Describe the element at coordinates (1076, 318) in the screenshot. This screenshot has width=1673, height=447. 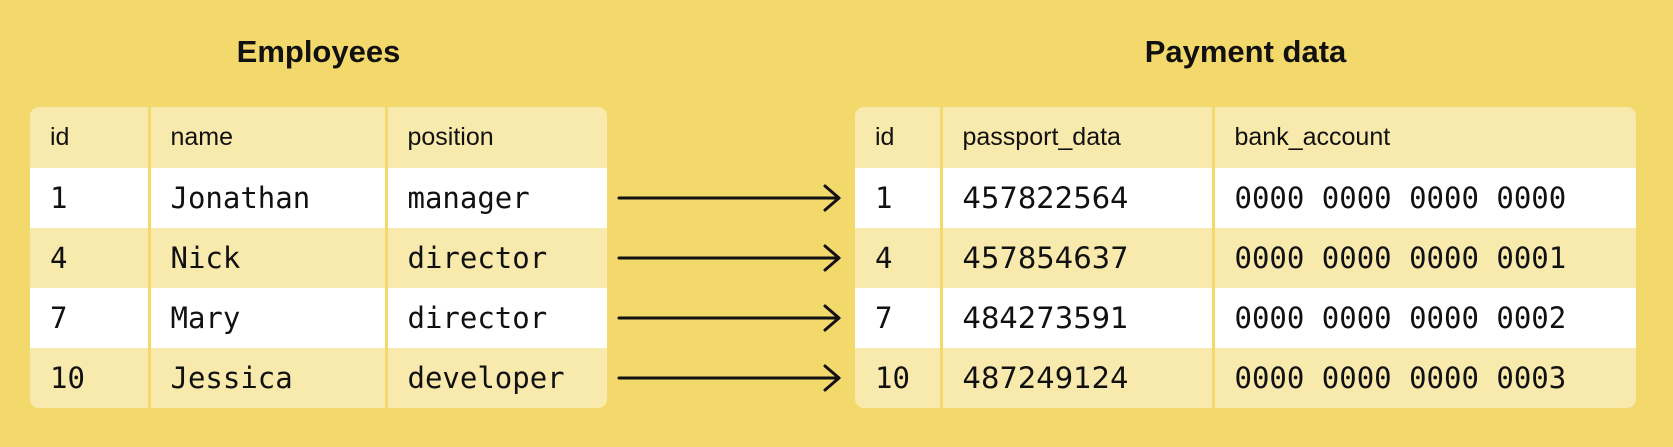
I see `passport-data-cell: 484273591` at that location.